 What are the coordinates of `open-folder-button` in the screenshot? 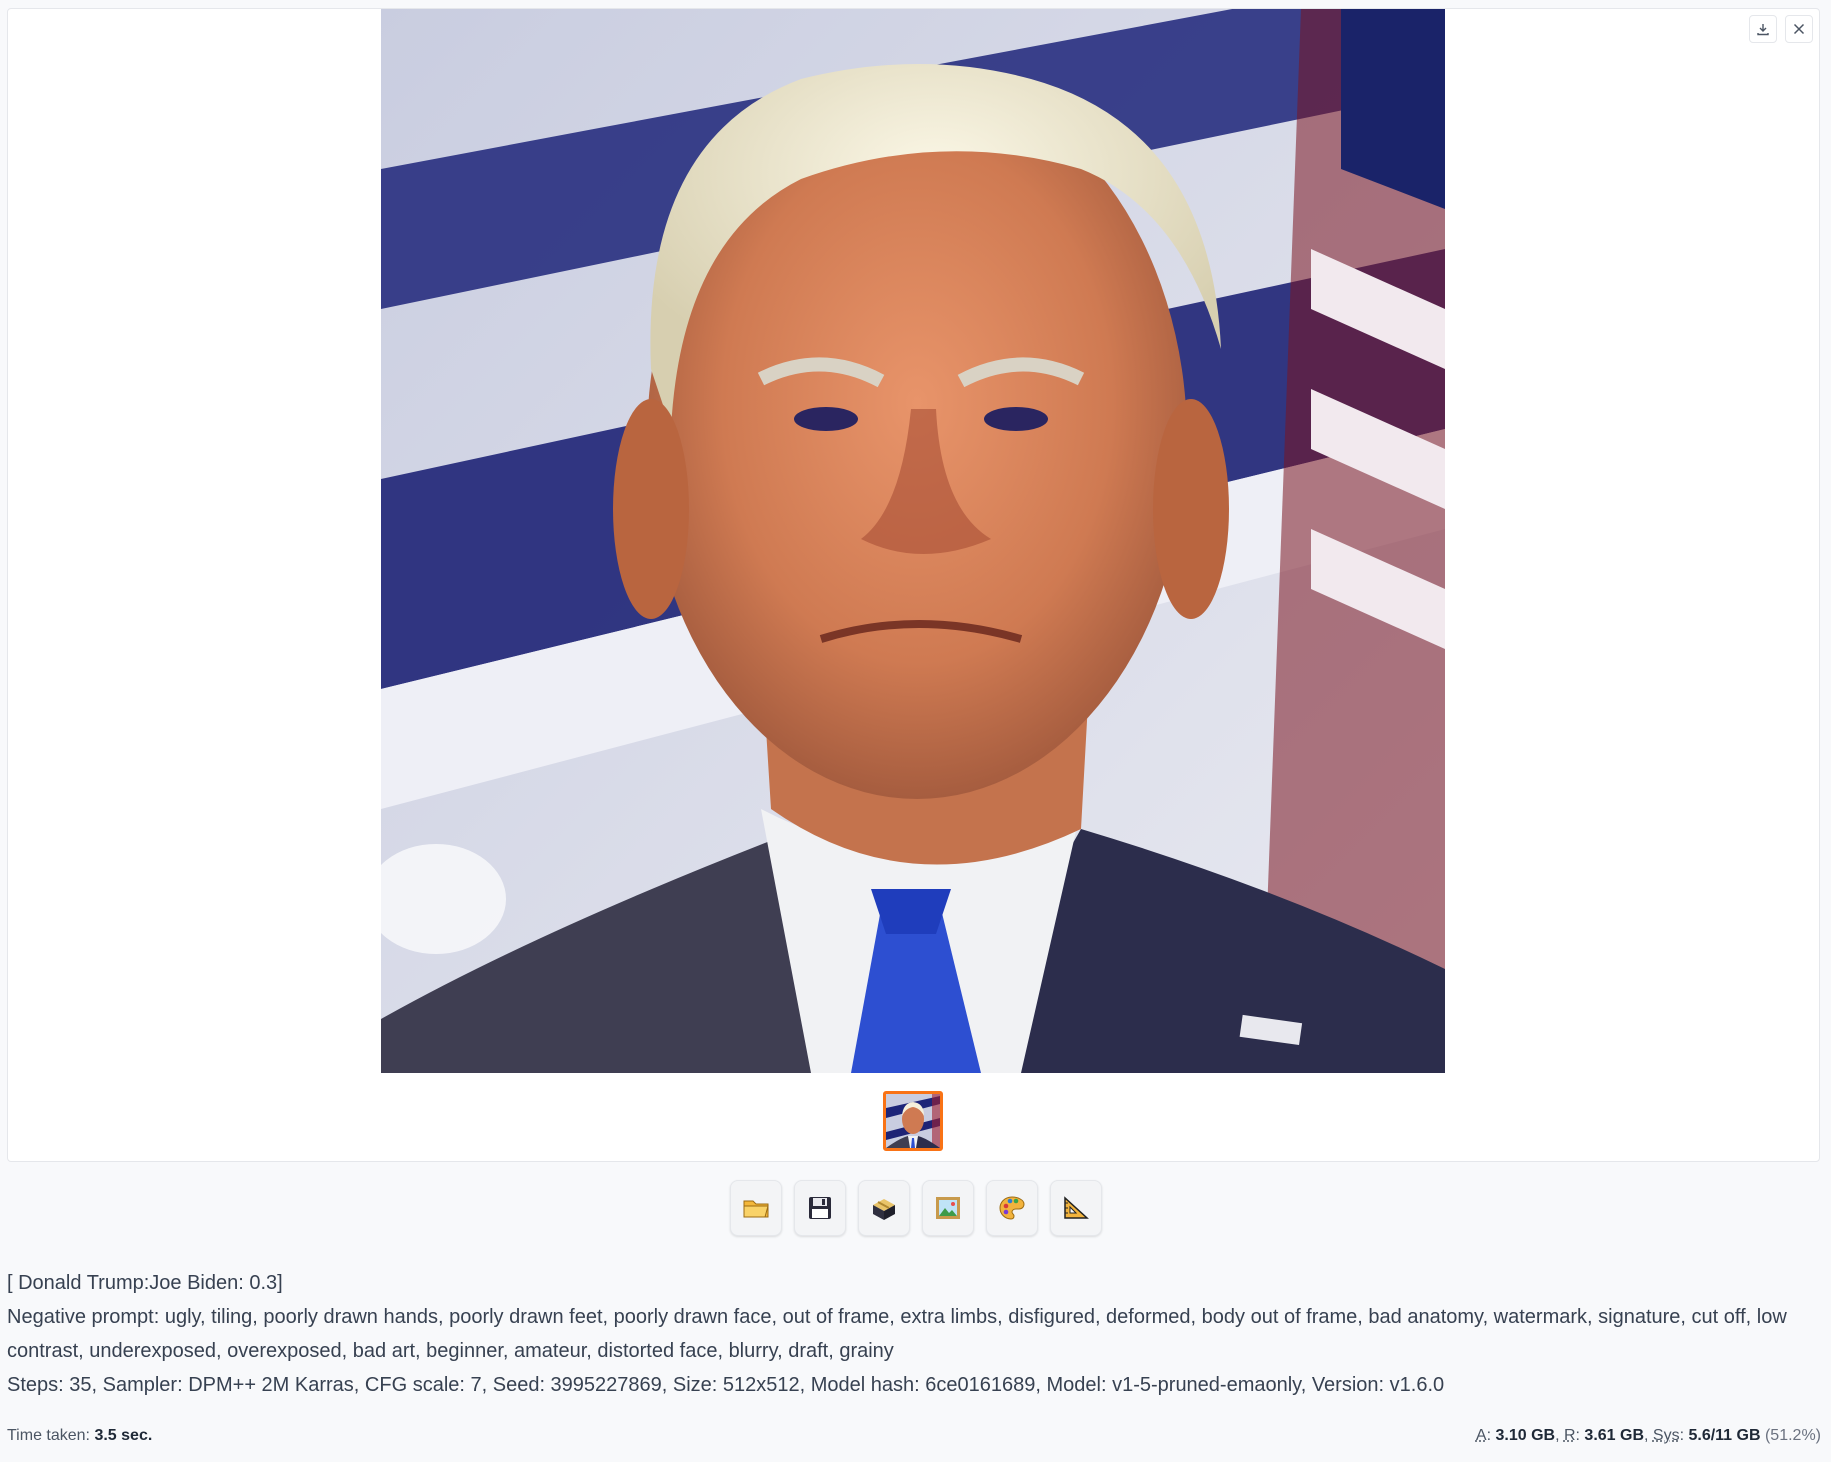 It's located at (755, 1208).